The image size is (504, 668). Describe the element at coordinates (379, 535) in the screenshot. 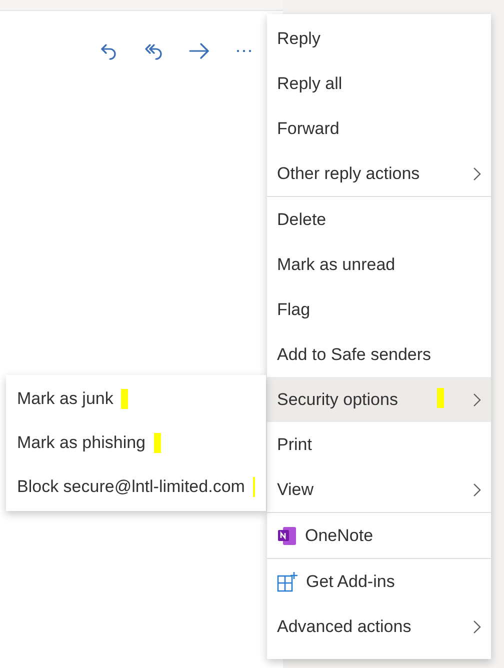

I see `menu-item: OneNote` at that location.